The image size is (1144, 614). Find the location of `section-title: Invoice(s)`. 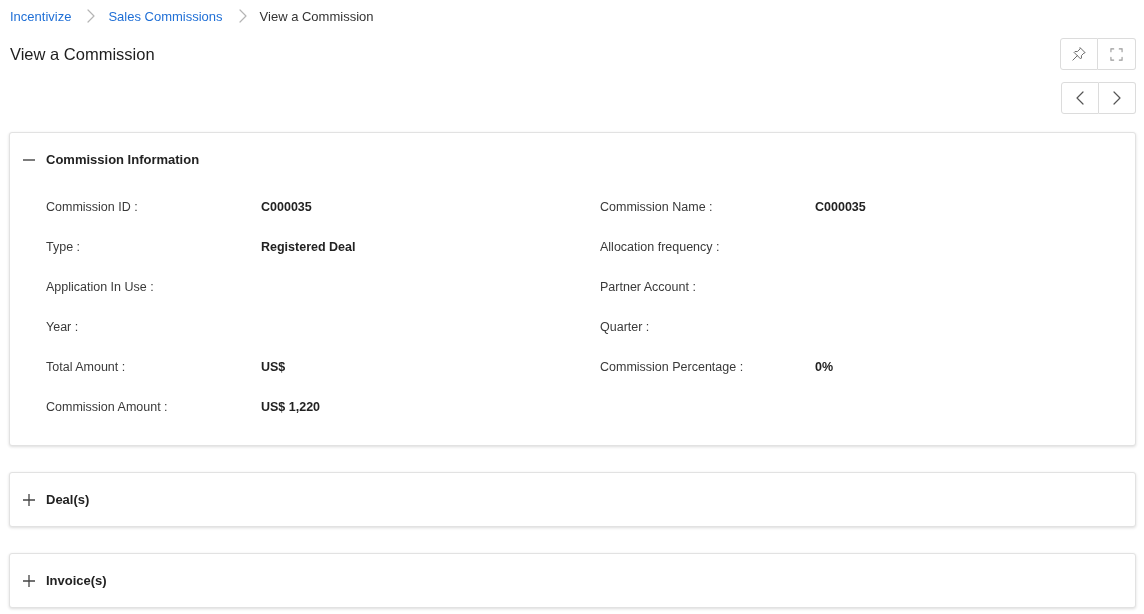

section-title: Invoice(s) is located at coordinates (76, 580).